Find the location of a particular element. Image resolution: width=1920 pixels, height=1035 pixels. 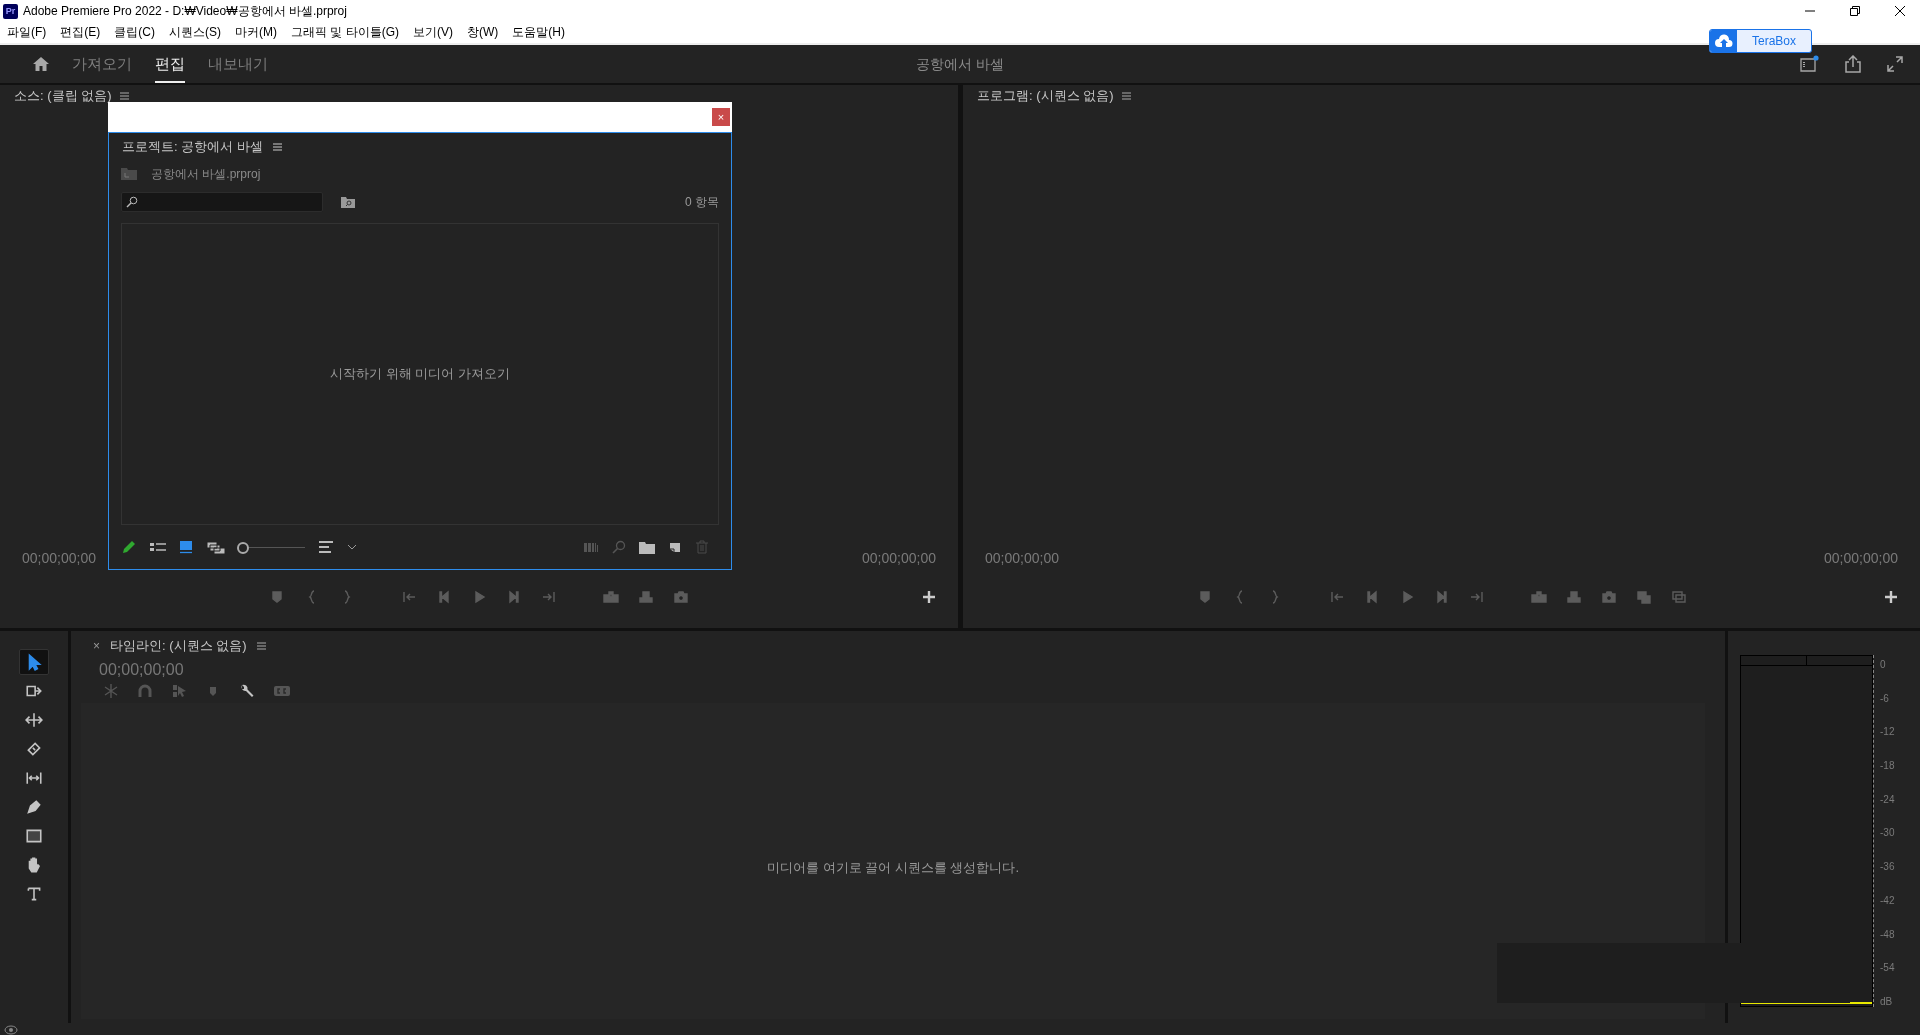

menu-item: 창(W) is located at coordinates (483, 32).